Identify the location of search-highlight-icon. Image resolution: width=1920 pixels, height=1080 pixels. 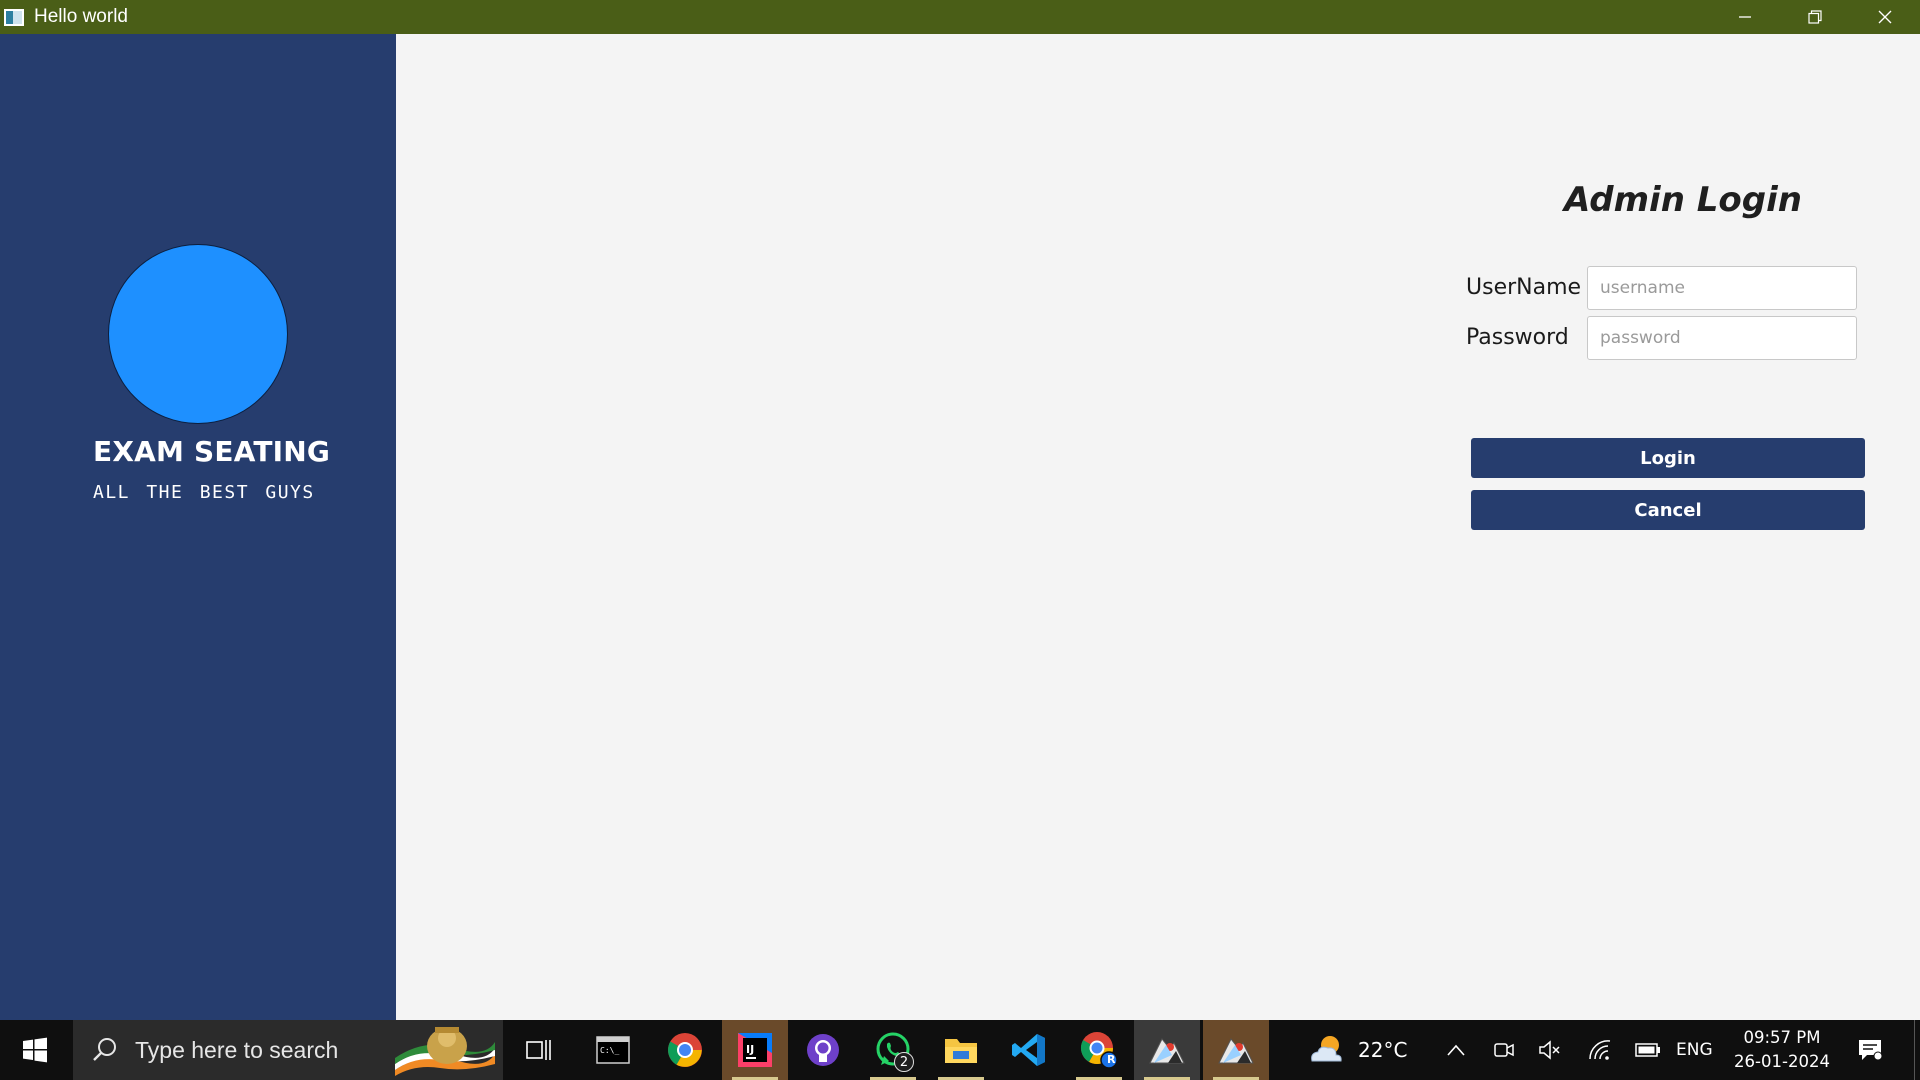
(445, 1051).